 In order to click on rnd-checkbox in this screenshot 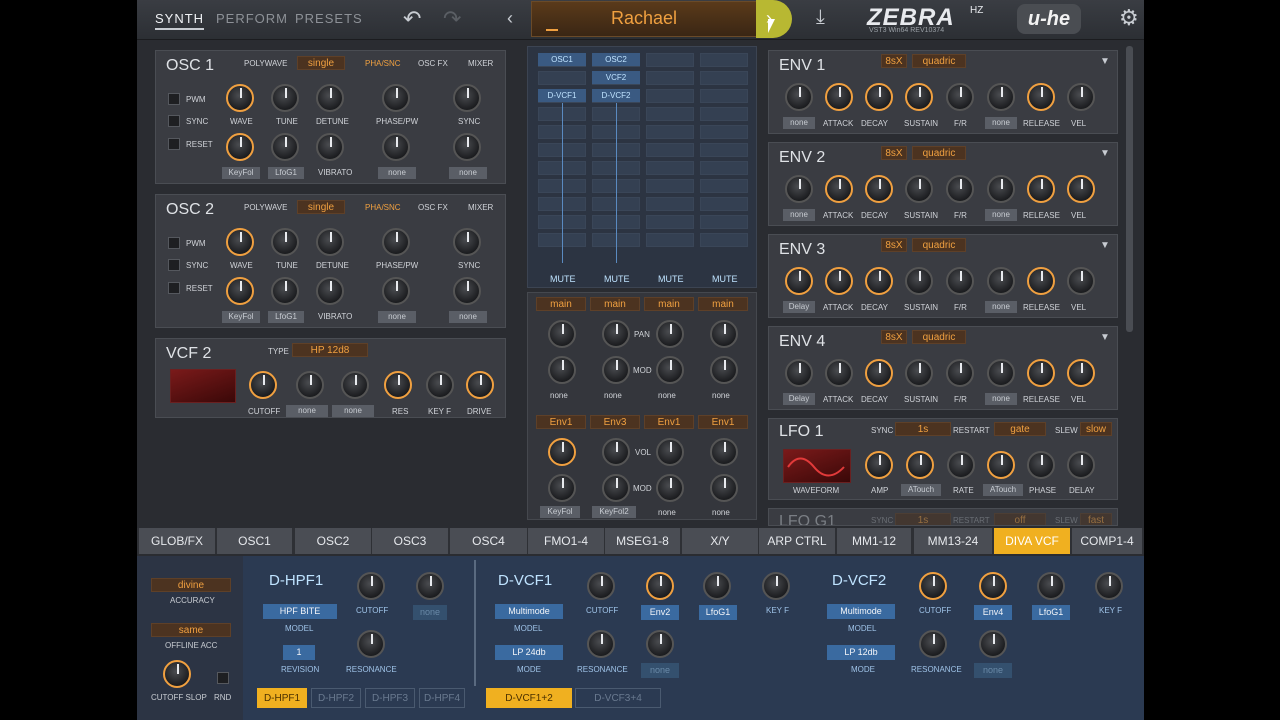, I will do `click(223, 678)`.